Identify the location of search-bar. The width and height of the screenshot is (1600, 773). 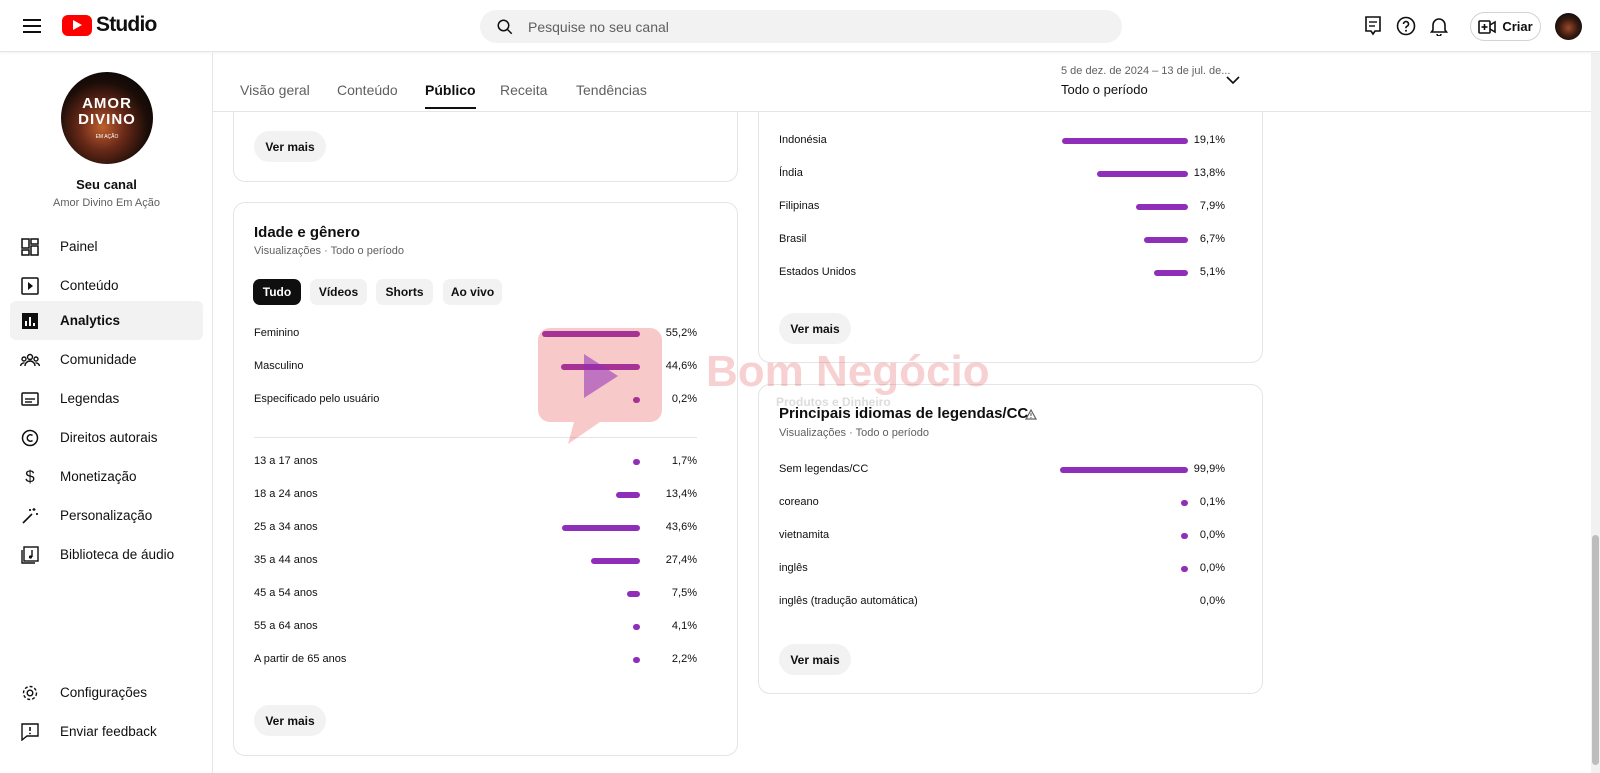
(801, 26).